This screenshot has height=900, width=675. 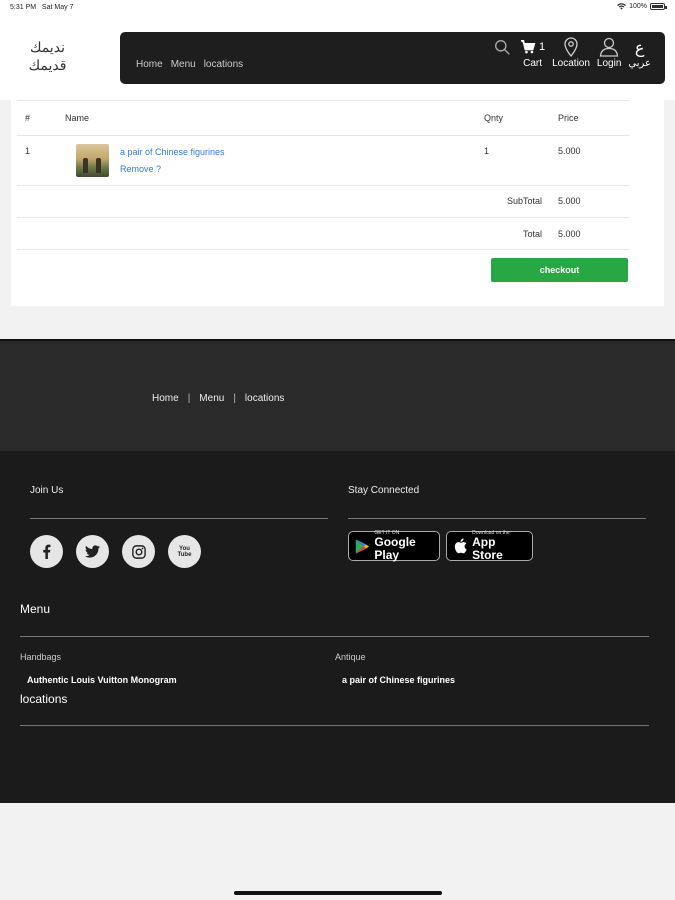 I want to click on nav-home: Home, so click(x=149, y=64).